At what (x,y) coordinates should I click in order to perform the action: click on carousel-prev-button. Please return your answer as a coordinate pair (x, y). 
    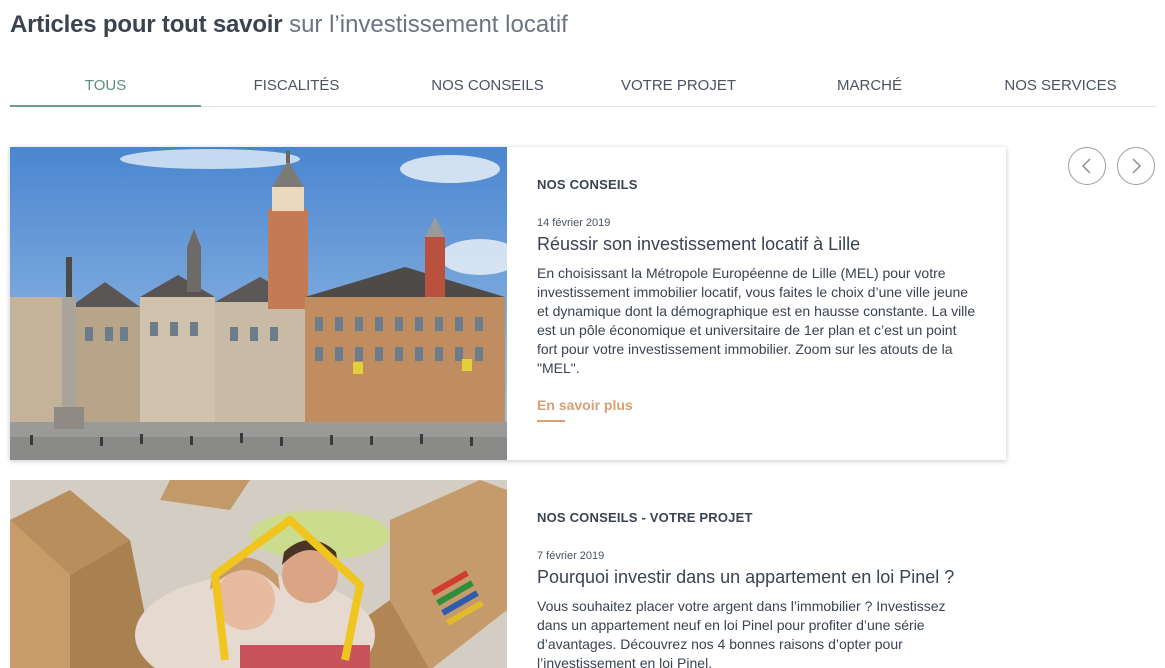
    Looking at the image, I should click on (1087, 166).